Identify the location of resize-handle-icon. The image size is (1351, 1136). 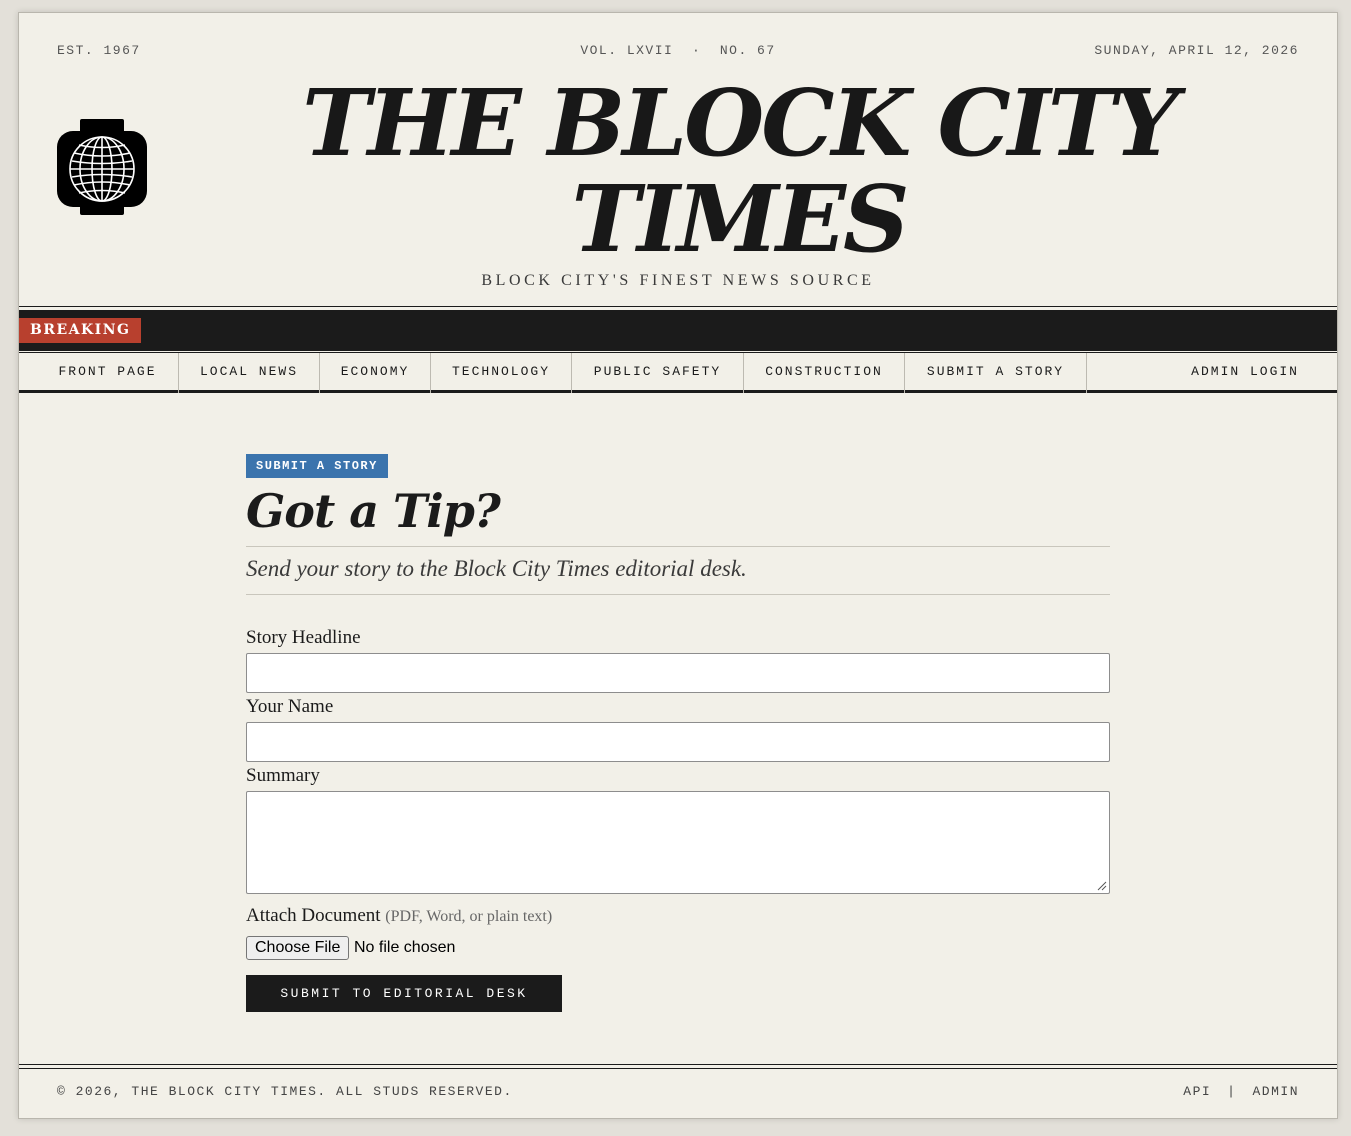
(1102, 886).